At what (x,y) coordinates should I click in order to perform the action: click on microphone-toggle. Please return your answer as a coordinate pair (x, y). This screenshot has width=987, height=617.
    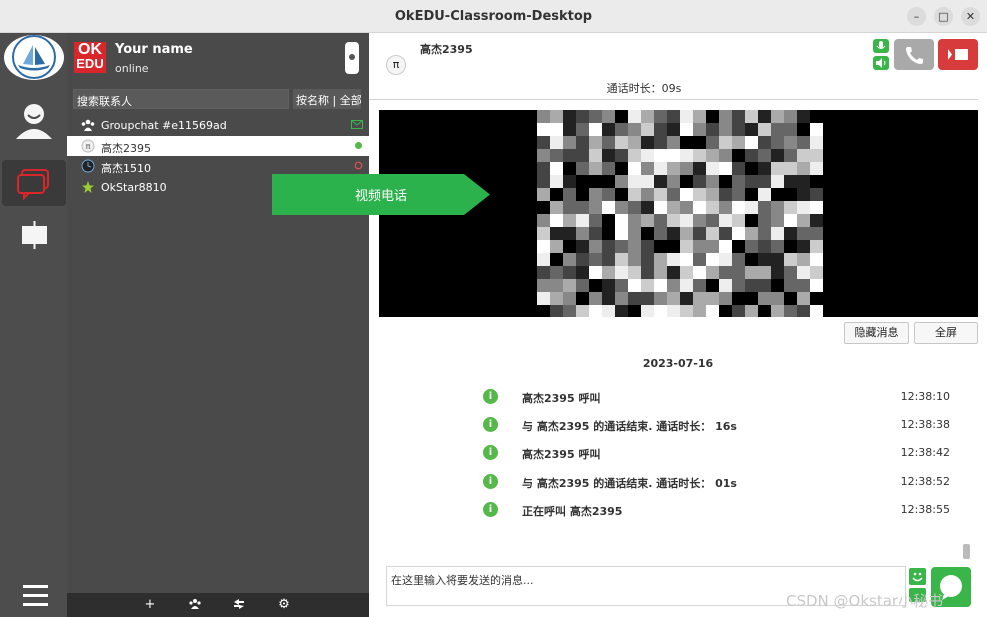
    Looking at the image, I should click on (881, 46).